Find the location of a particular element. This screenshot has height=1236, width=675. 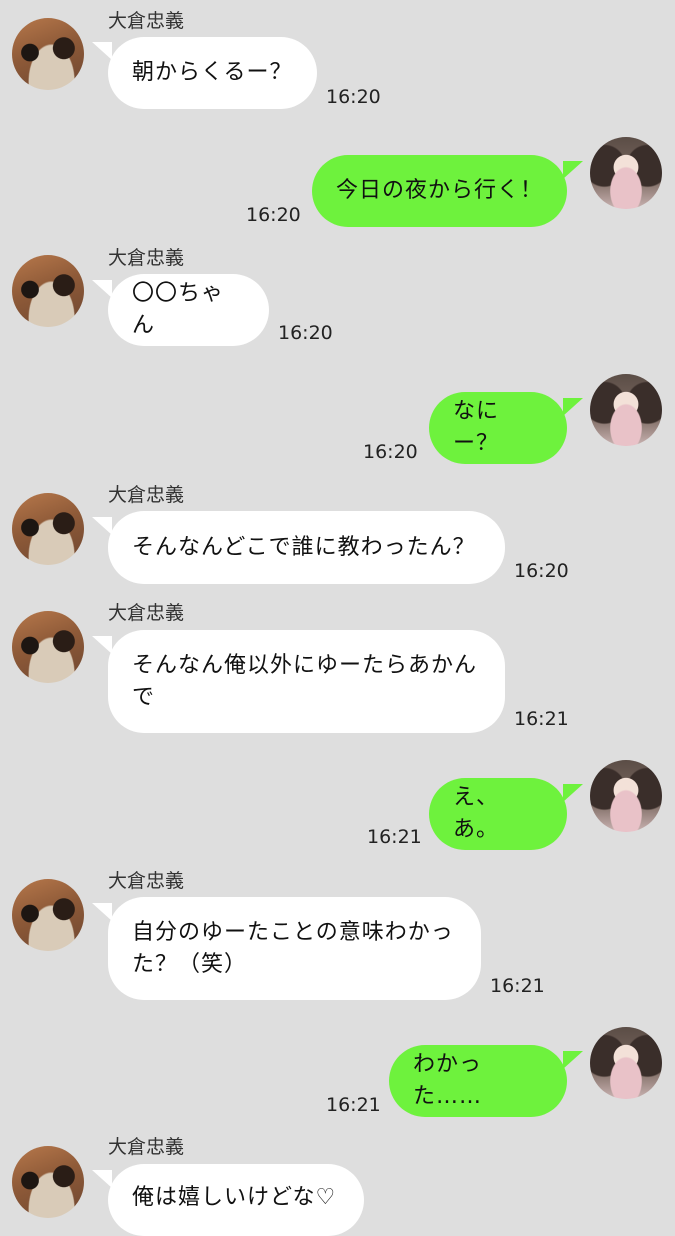

message-bubble: そんなんどこで誰に教わったん？ is located at coordinates (306, 547).